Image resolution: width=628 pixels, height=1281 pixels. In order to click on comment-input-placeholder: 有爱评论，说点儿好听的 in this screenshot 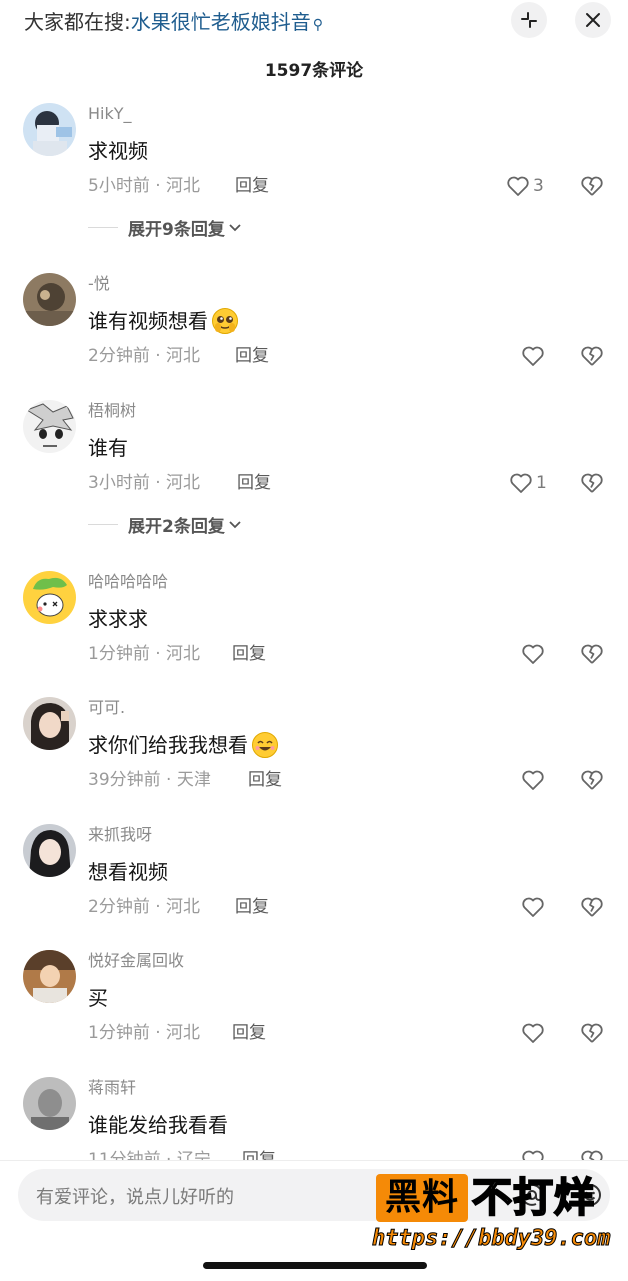, I will do `click(135, 1197)`.